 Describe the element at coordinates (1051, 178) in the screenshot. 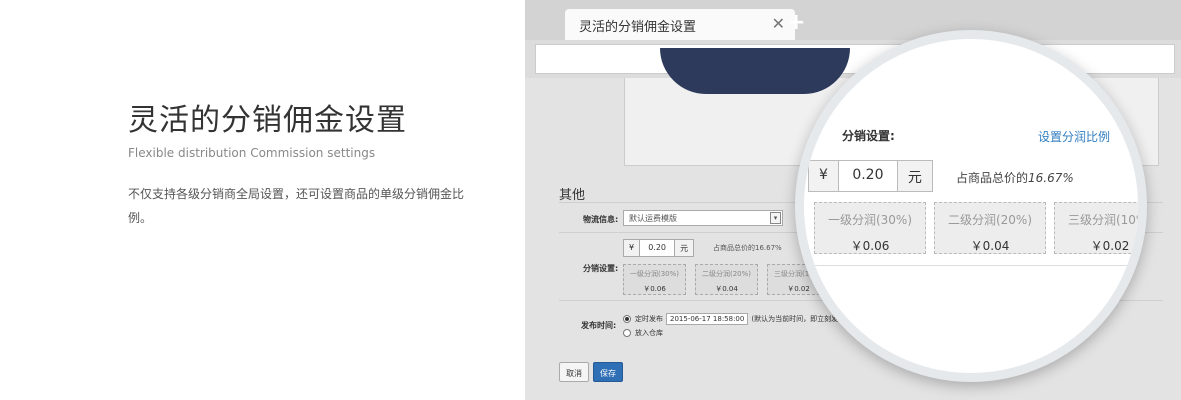

I see `percent-hint-value: 16.67%` at that location.